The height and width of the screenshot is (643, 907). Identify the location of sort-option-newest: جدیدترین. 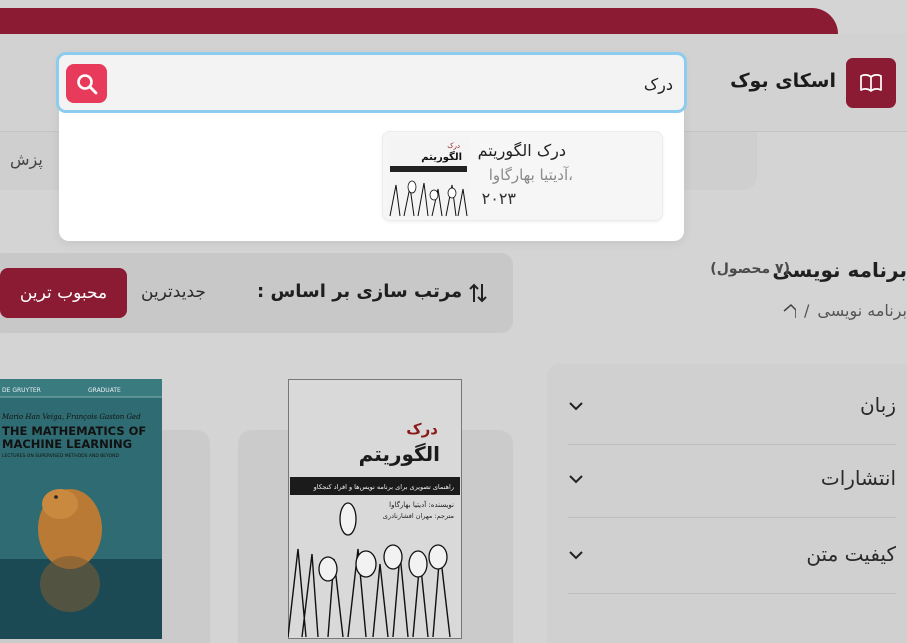
(173, 292).